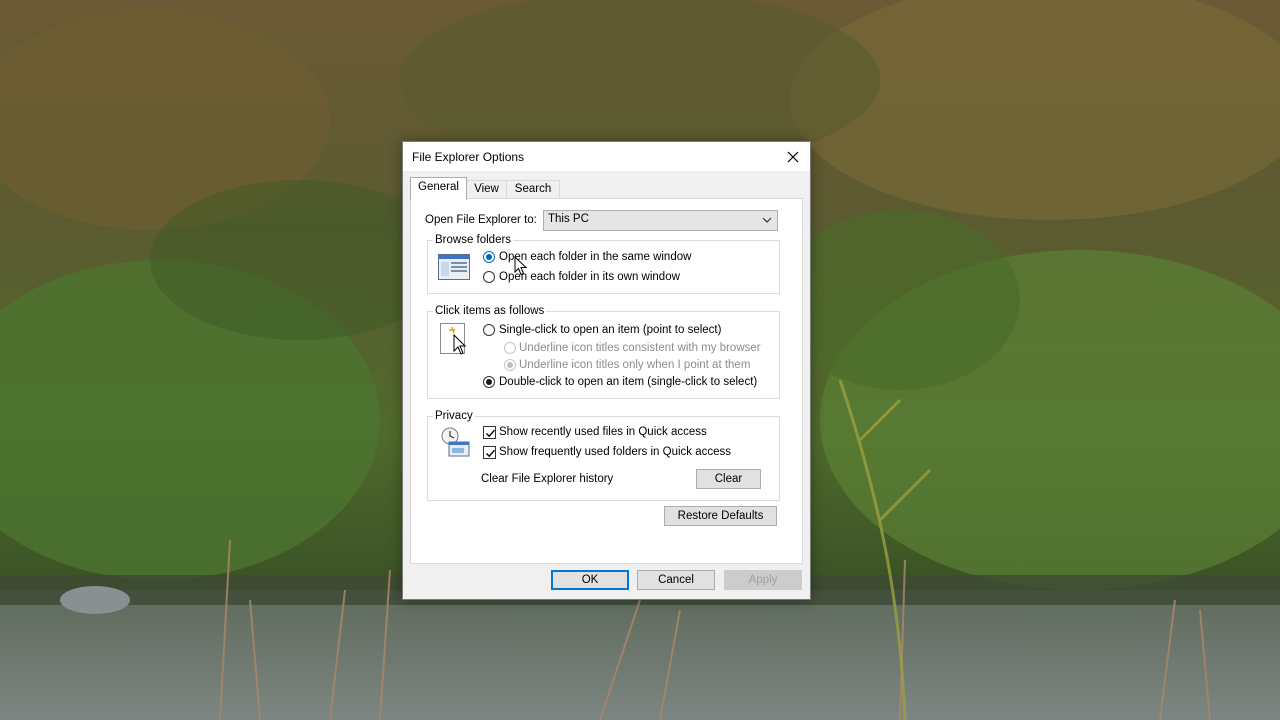 The image size is (1280, 720). I want to click on checkbox-recent-files, so click(489, 432).